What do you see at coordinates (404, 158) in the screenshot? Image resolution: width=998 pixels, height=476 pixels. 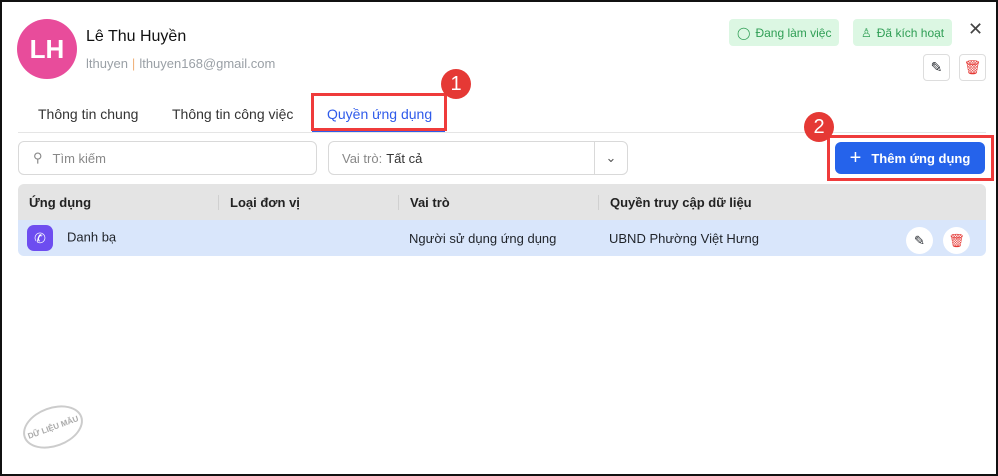 I see `role-filter-value: Tất cả` at bounding box center [404, 158].